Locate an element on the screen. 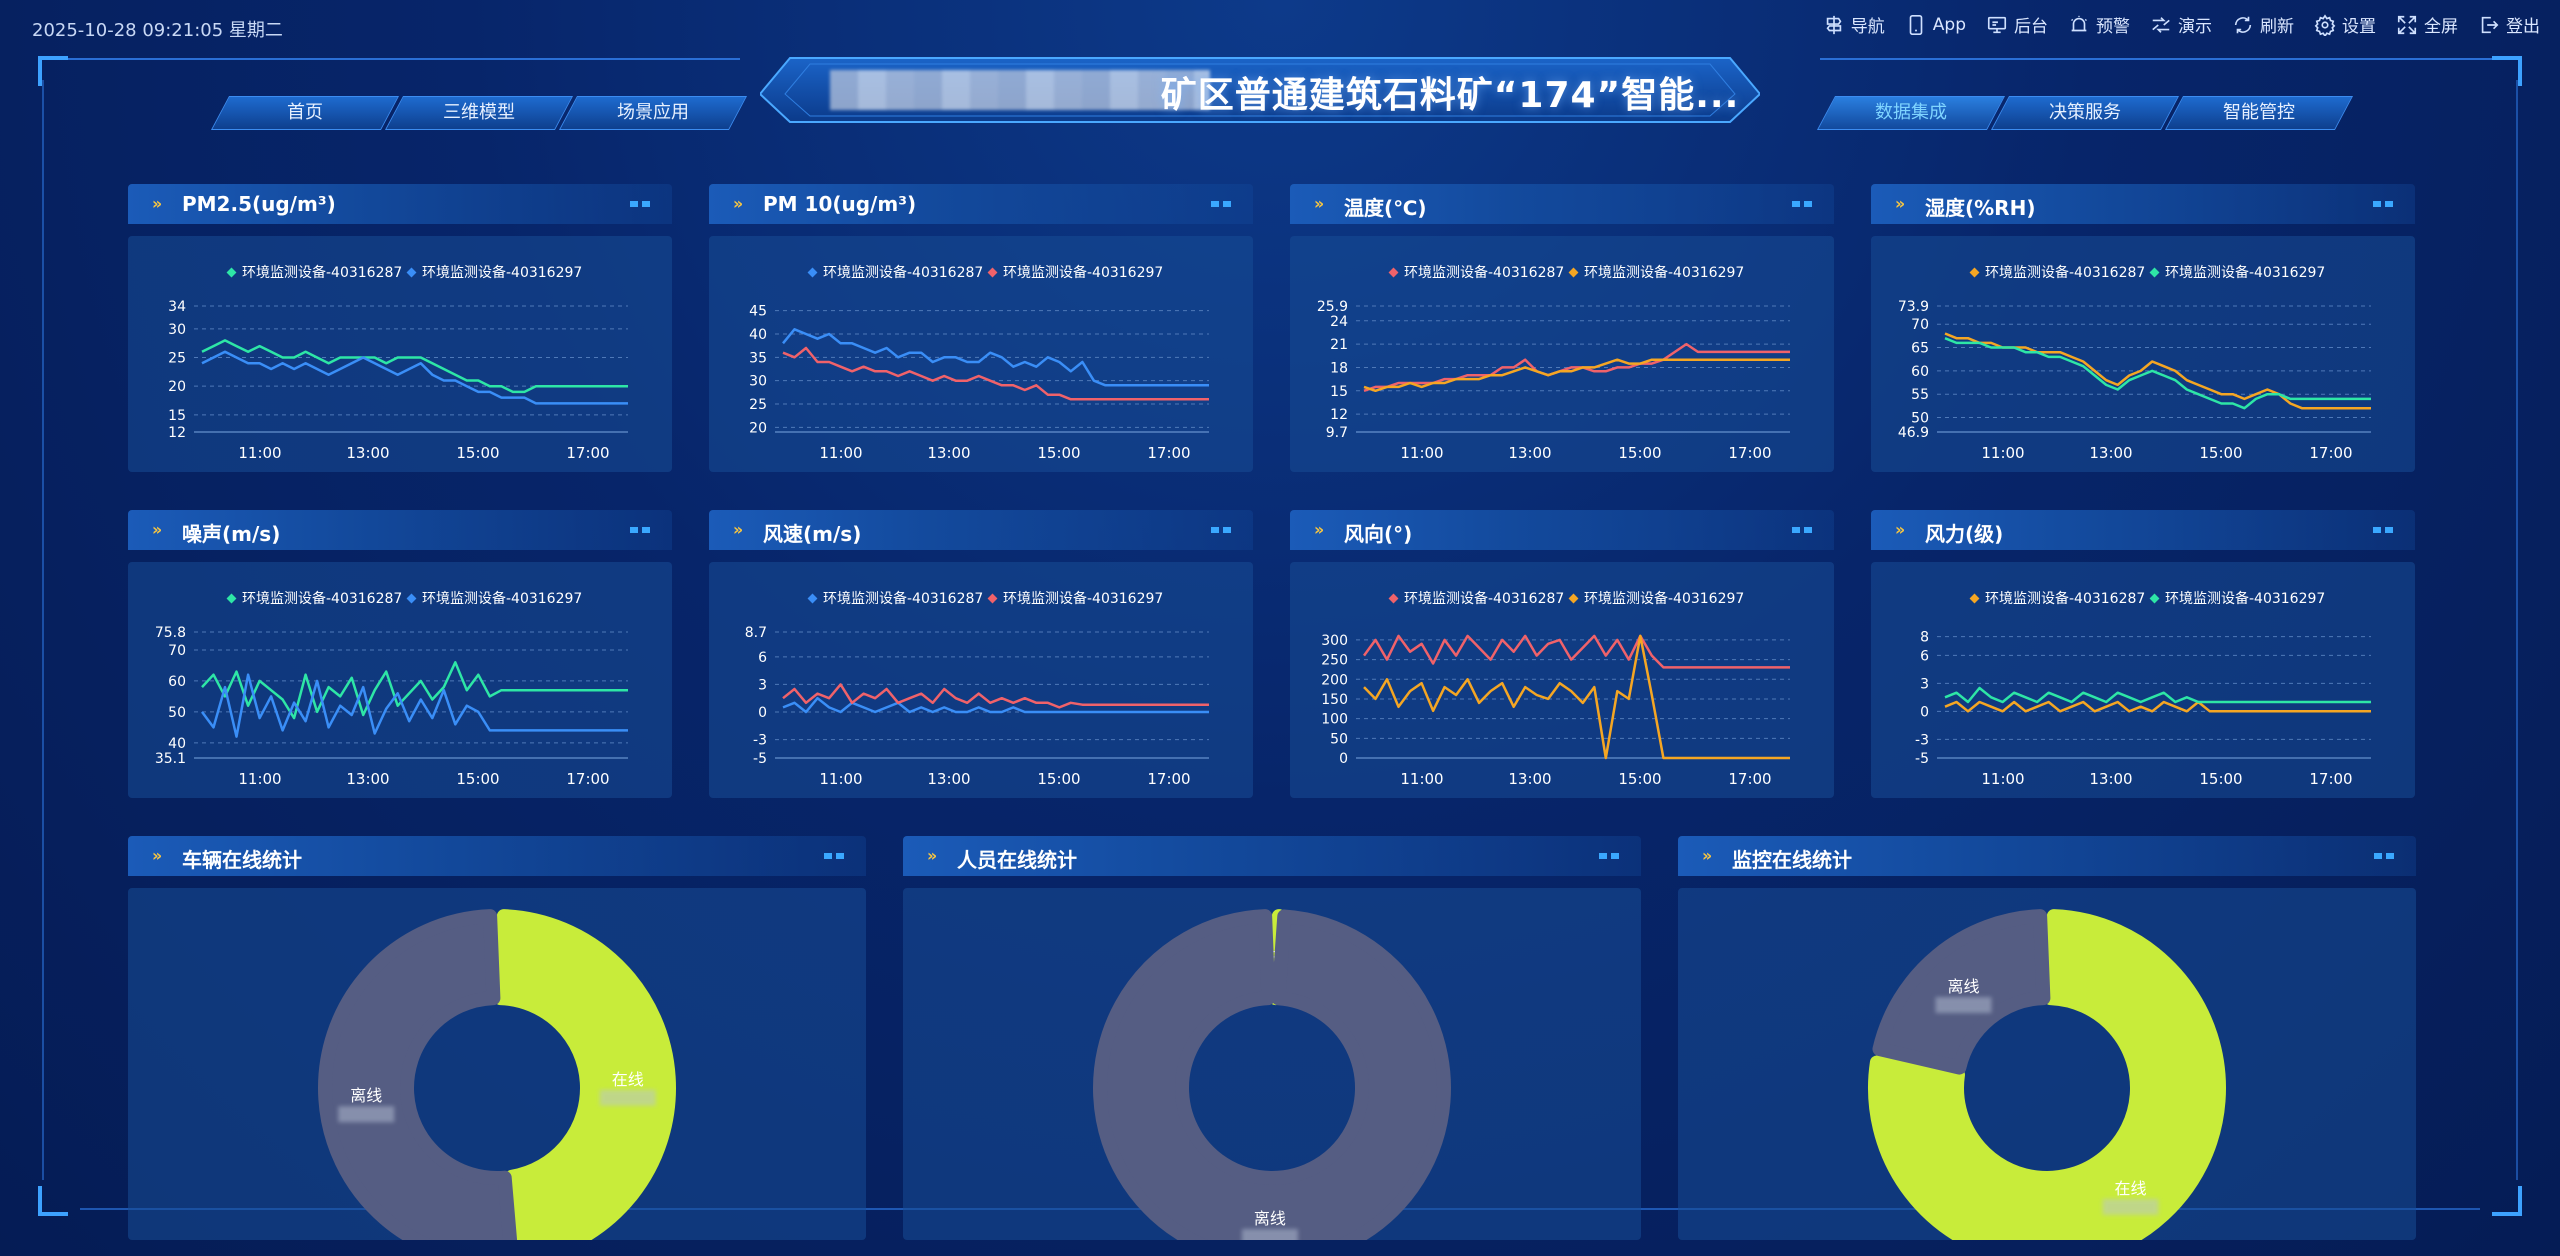 Image resolution: width=2560 pixels, height=1256 pixels. shuffle-icon is located at coordinates (2161, 24).